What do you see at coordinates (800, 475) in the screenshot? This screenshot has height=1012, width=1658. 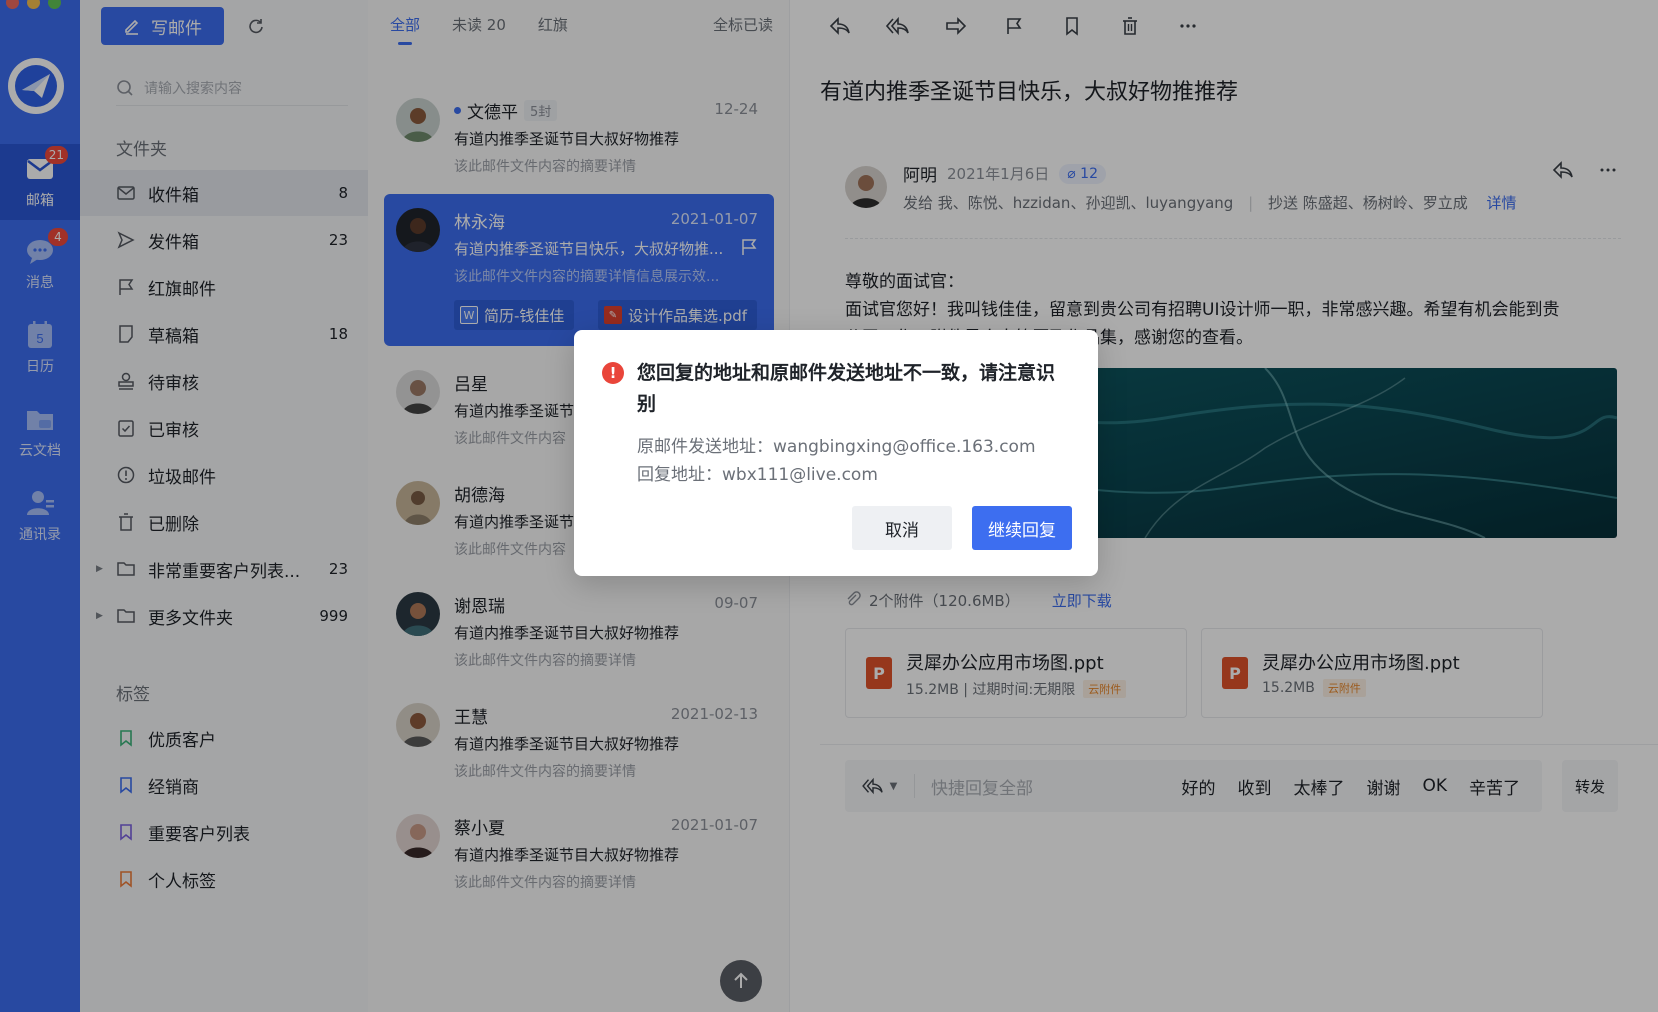 I see `reply-address: wbx111@live.com` at bounding box center [800, 475].